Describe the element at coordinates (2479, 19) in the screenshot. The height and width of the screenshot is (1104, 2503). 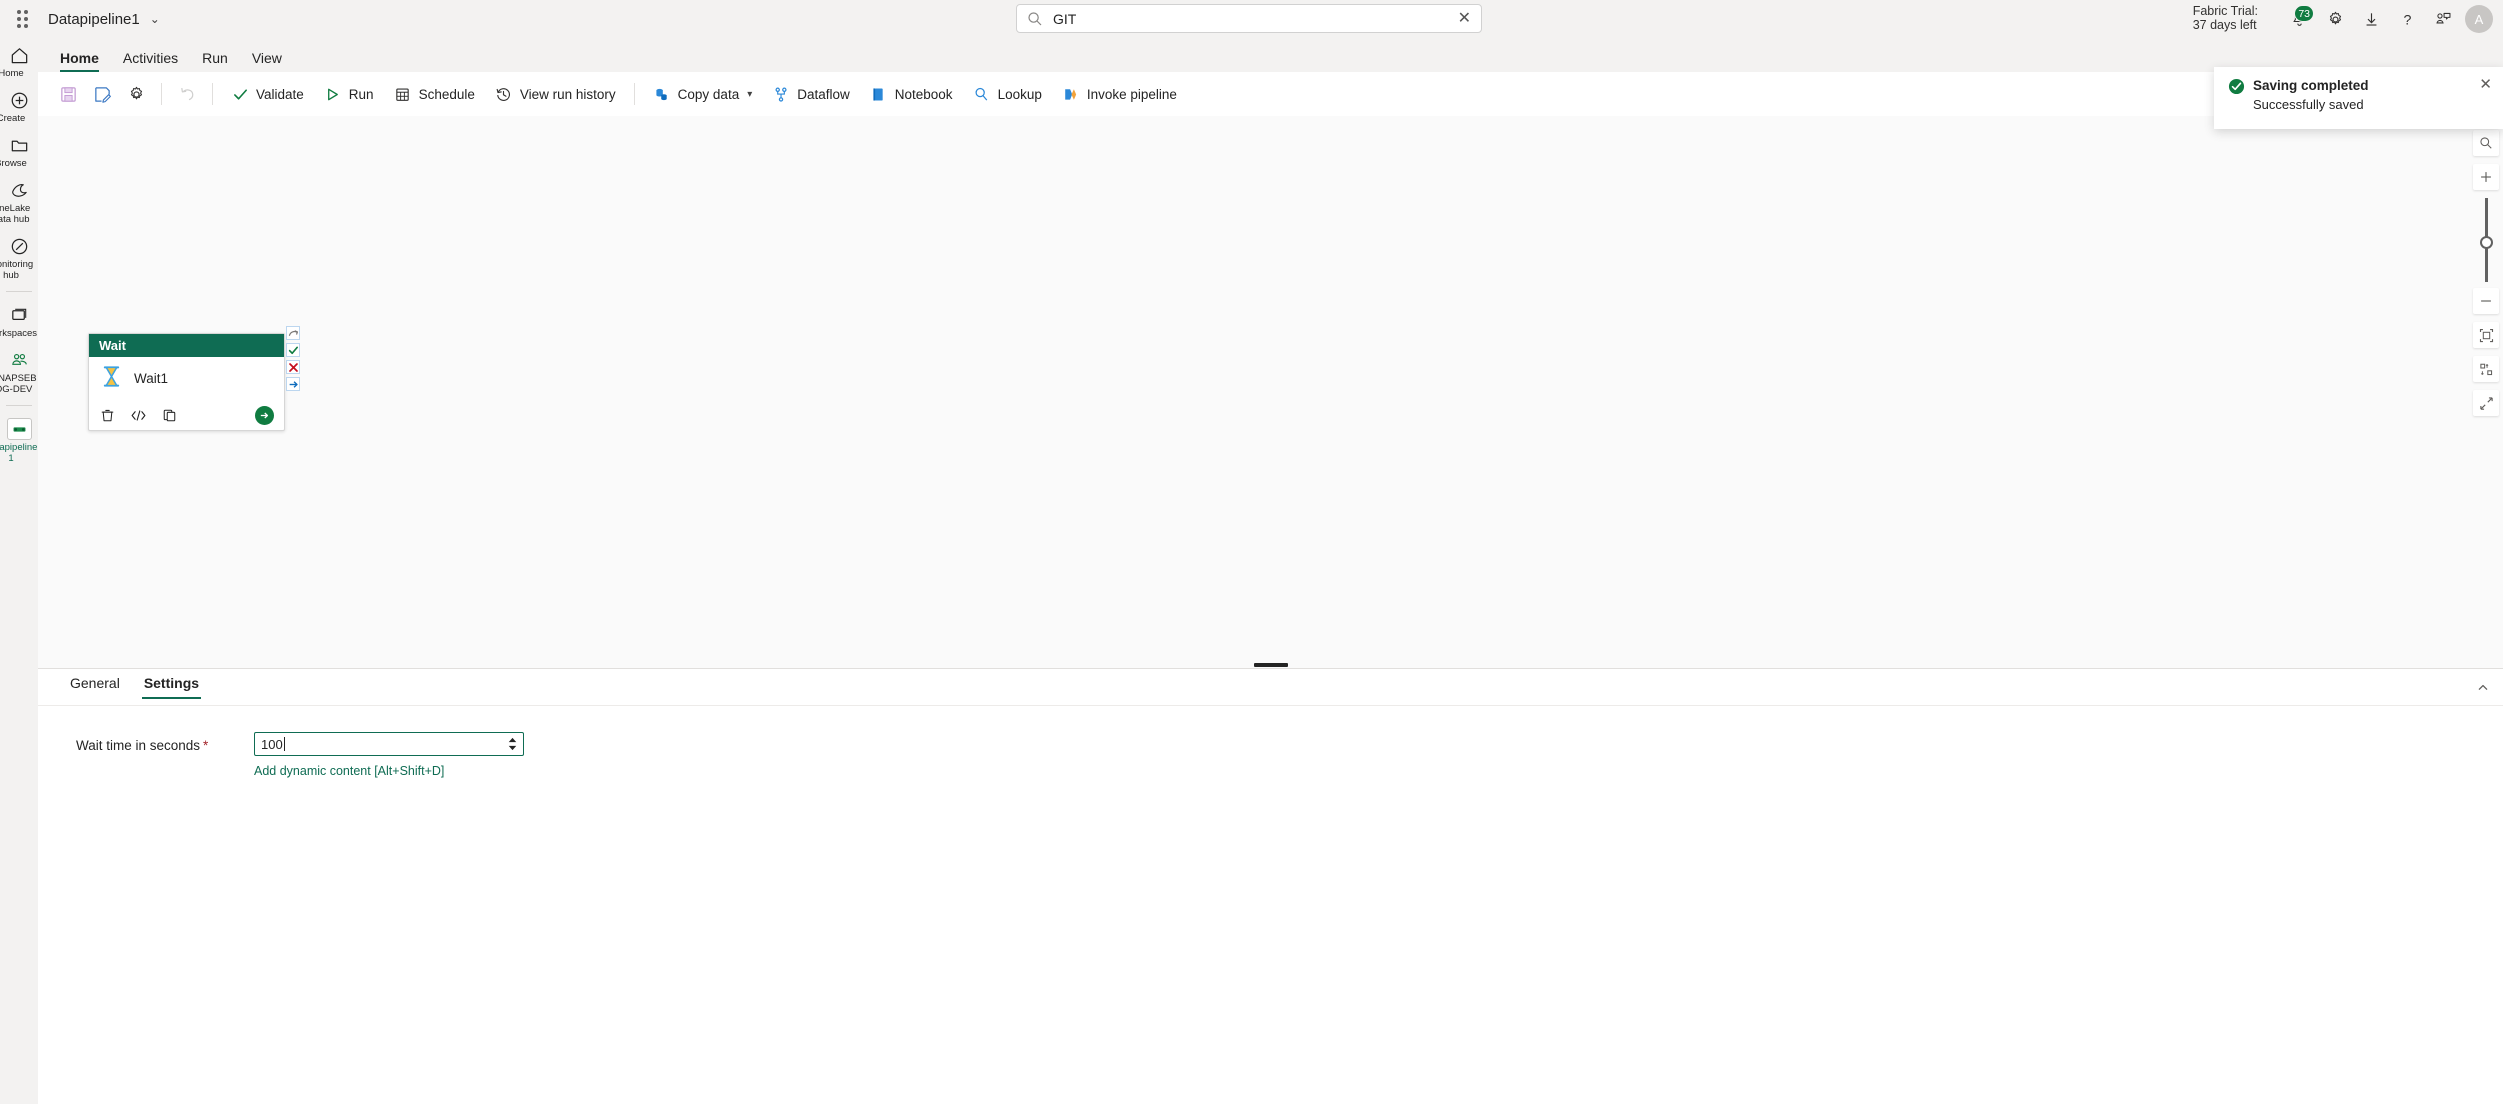
I see `account-button: A` at that location.